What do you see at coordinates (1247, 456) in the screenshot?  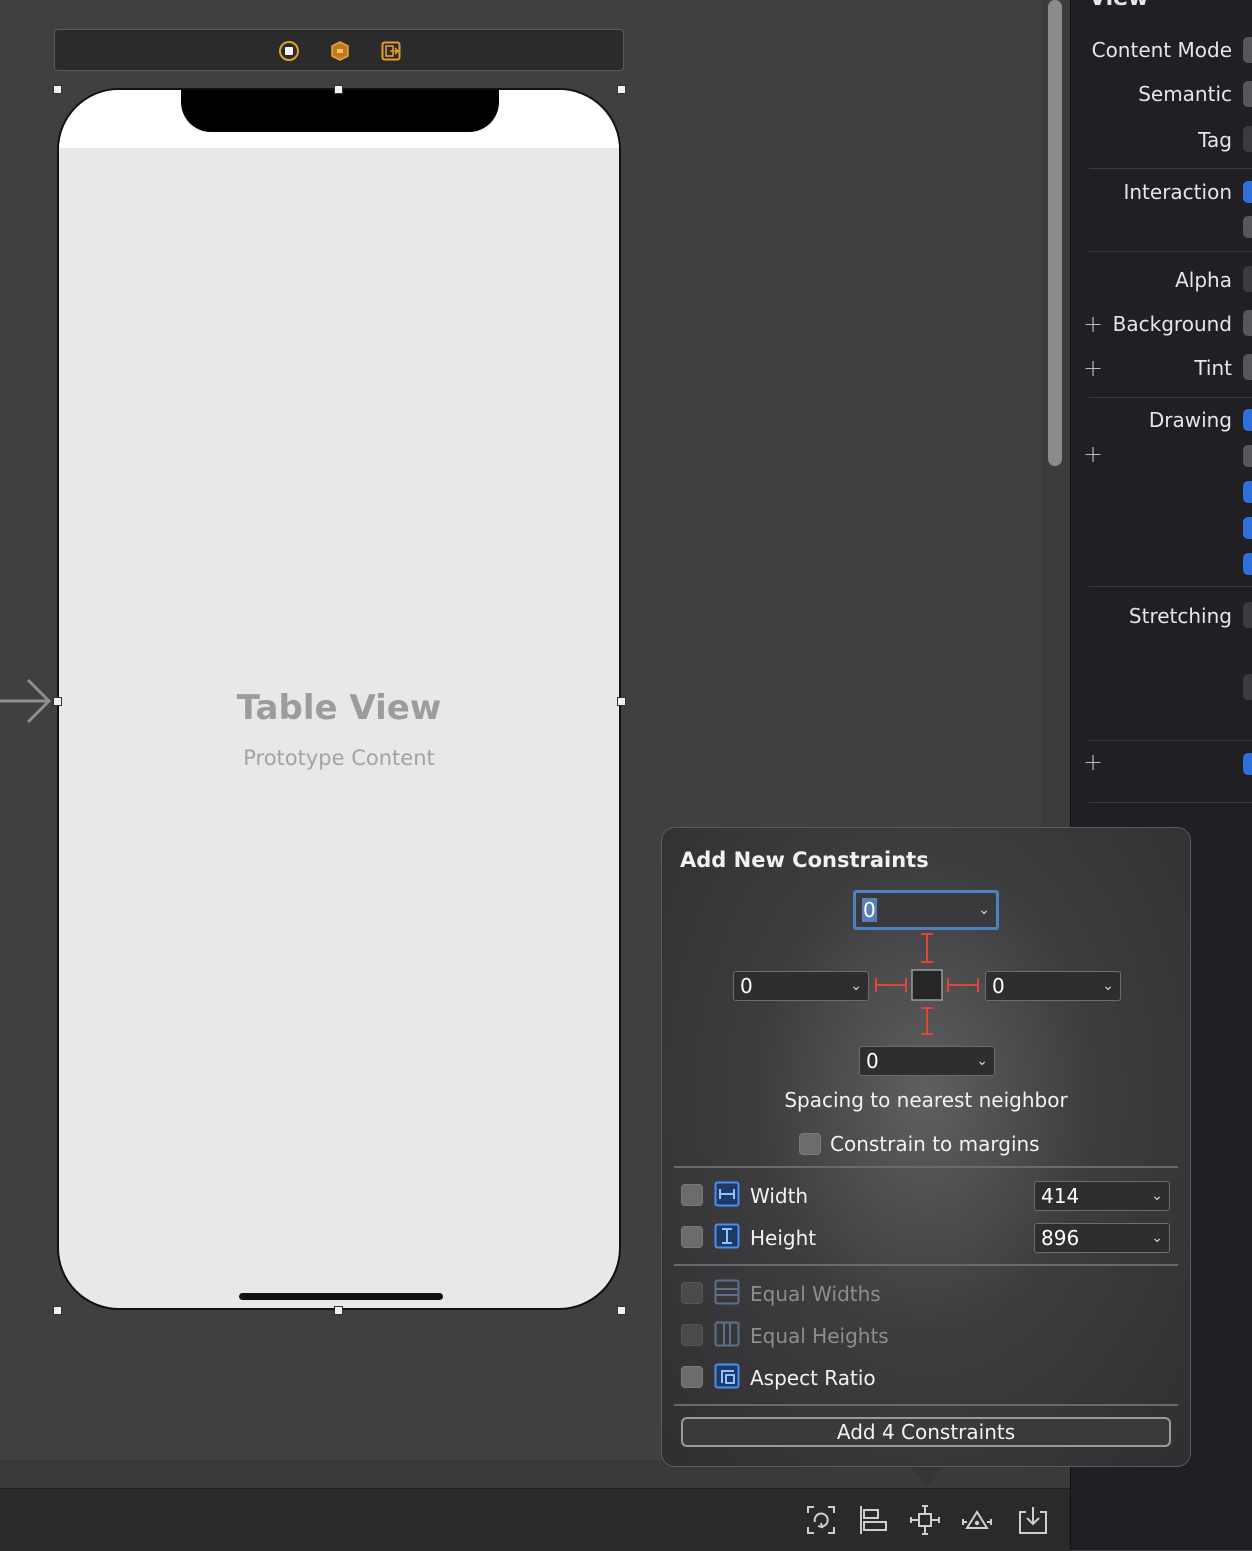 I see `hidden-checkbox` at bounding box center [1247, 456].